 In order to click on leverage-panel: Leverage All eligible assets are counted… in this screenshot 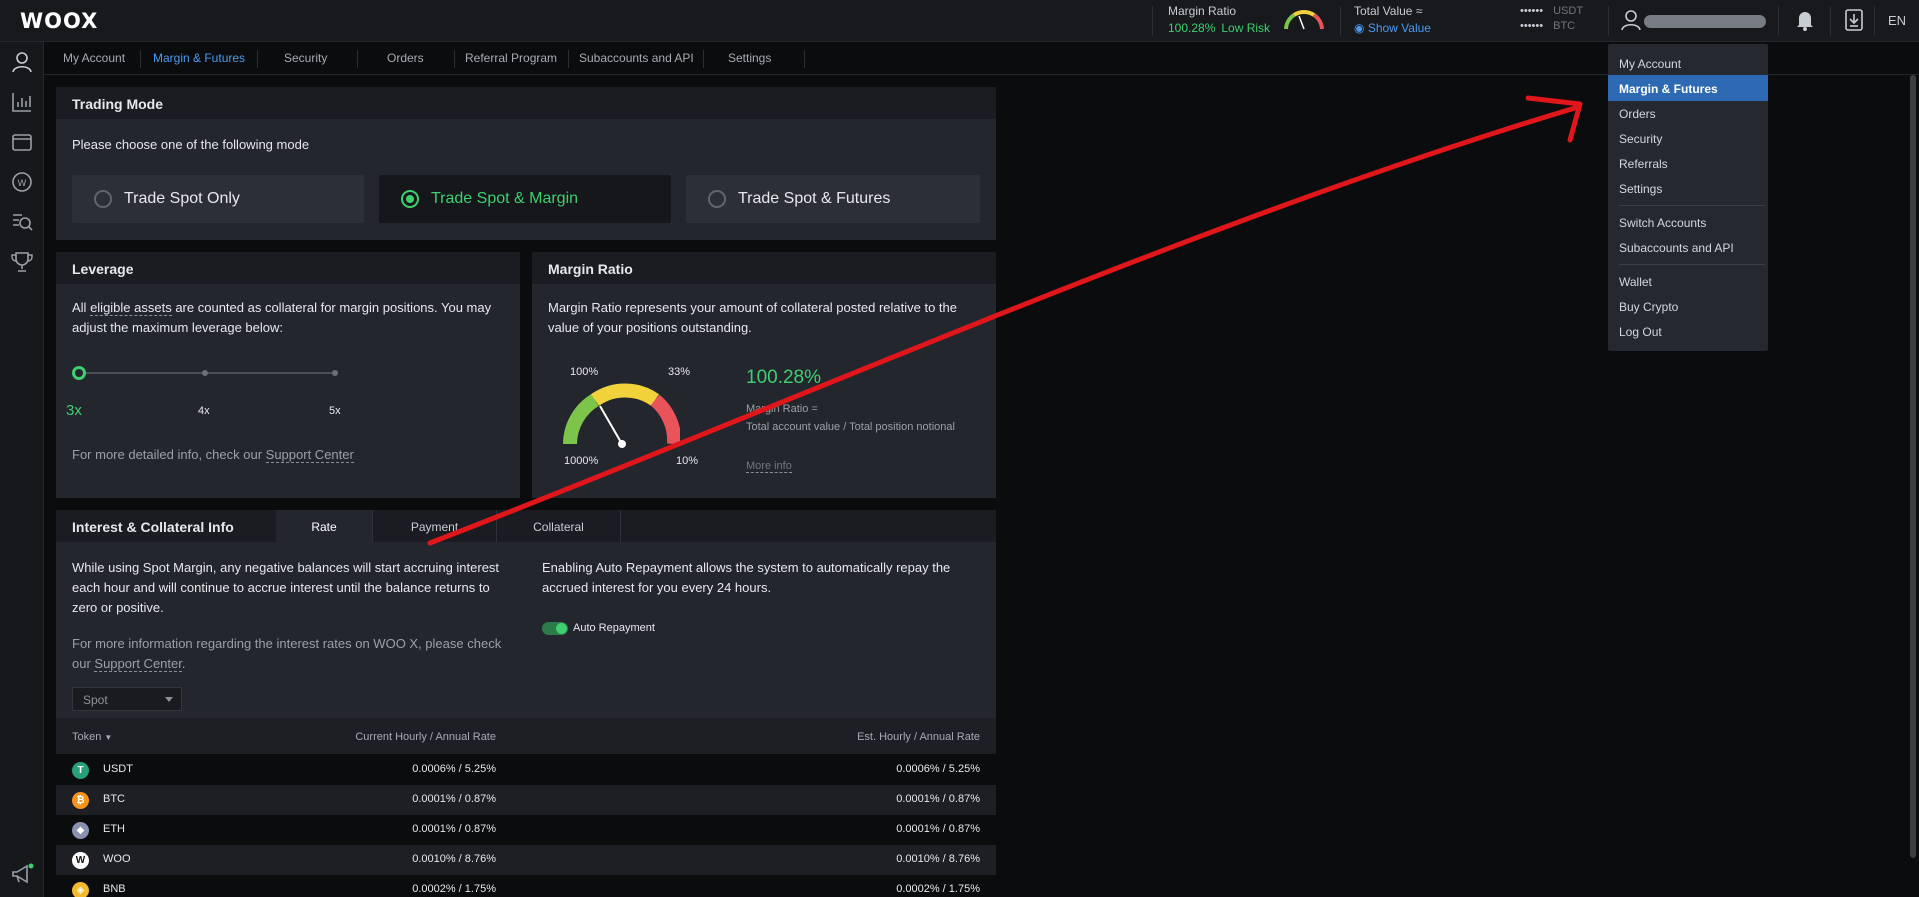, I will do `click(288, 375)`.